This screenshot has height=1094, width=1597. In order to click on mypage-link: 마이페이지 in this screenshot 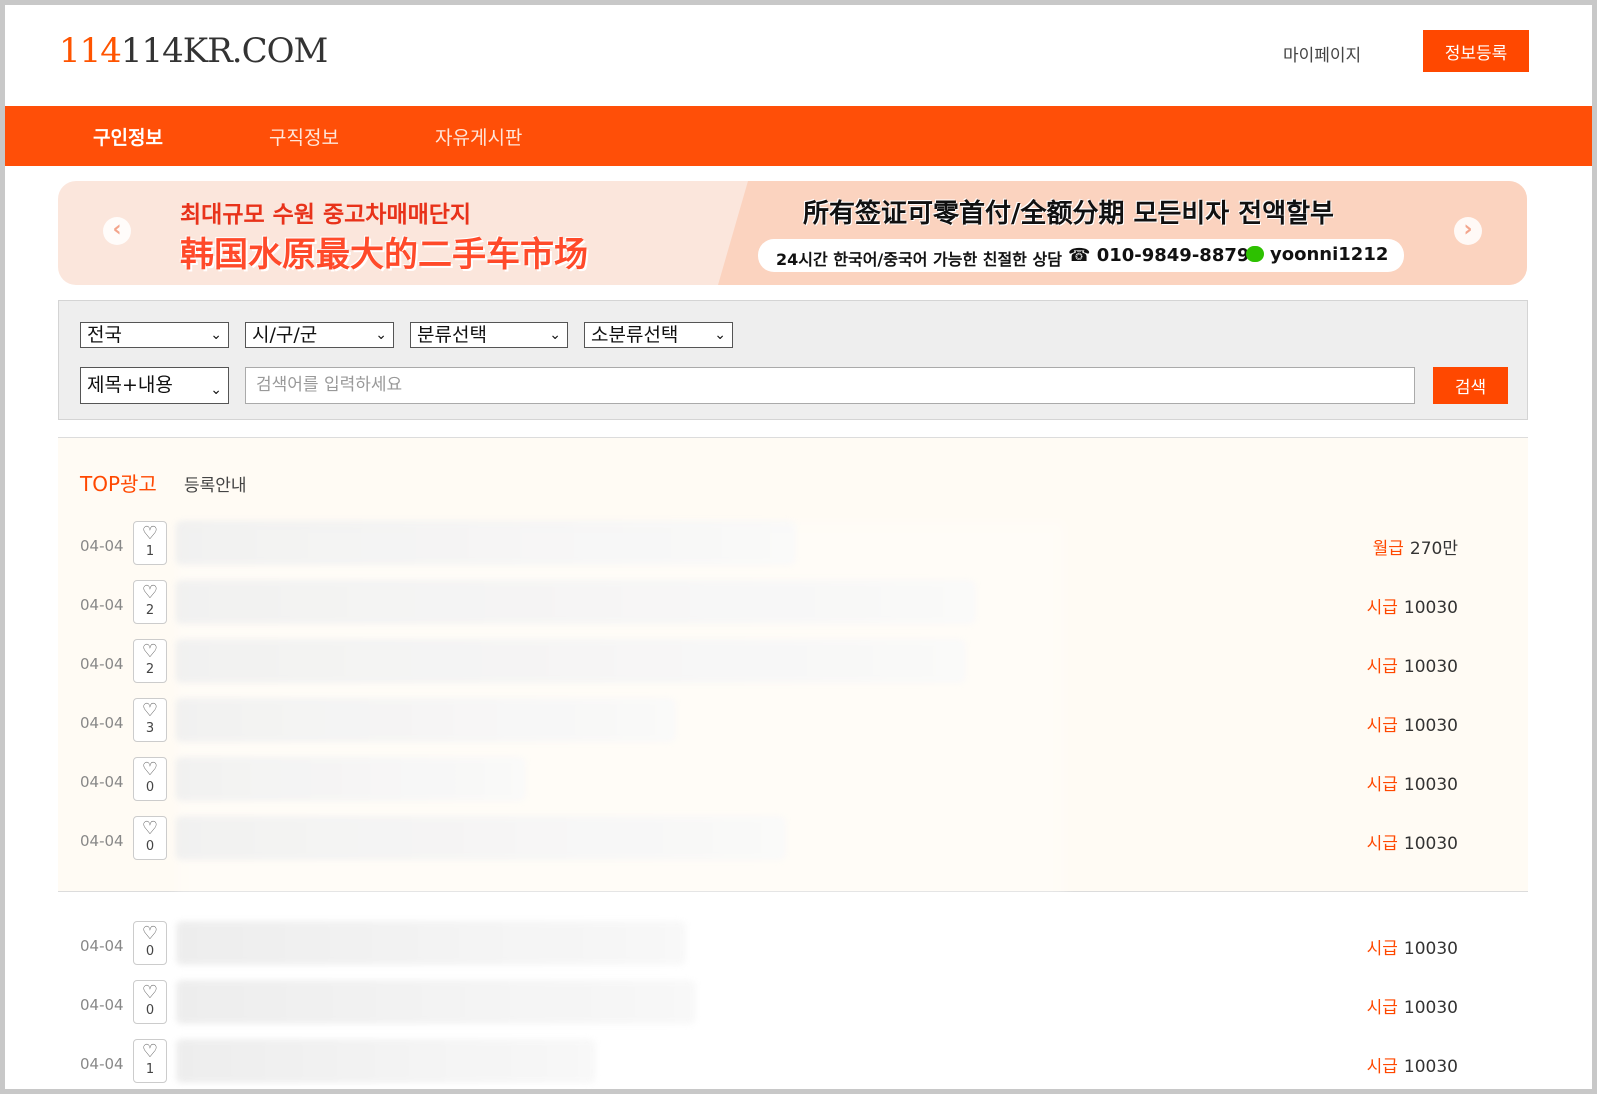, I will do `click(1322, 53)`.